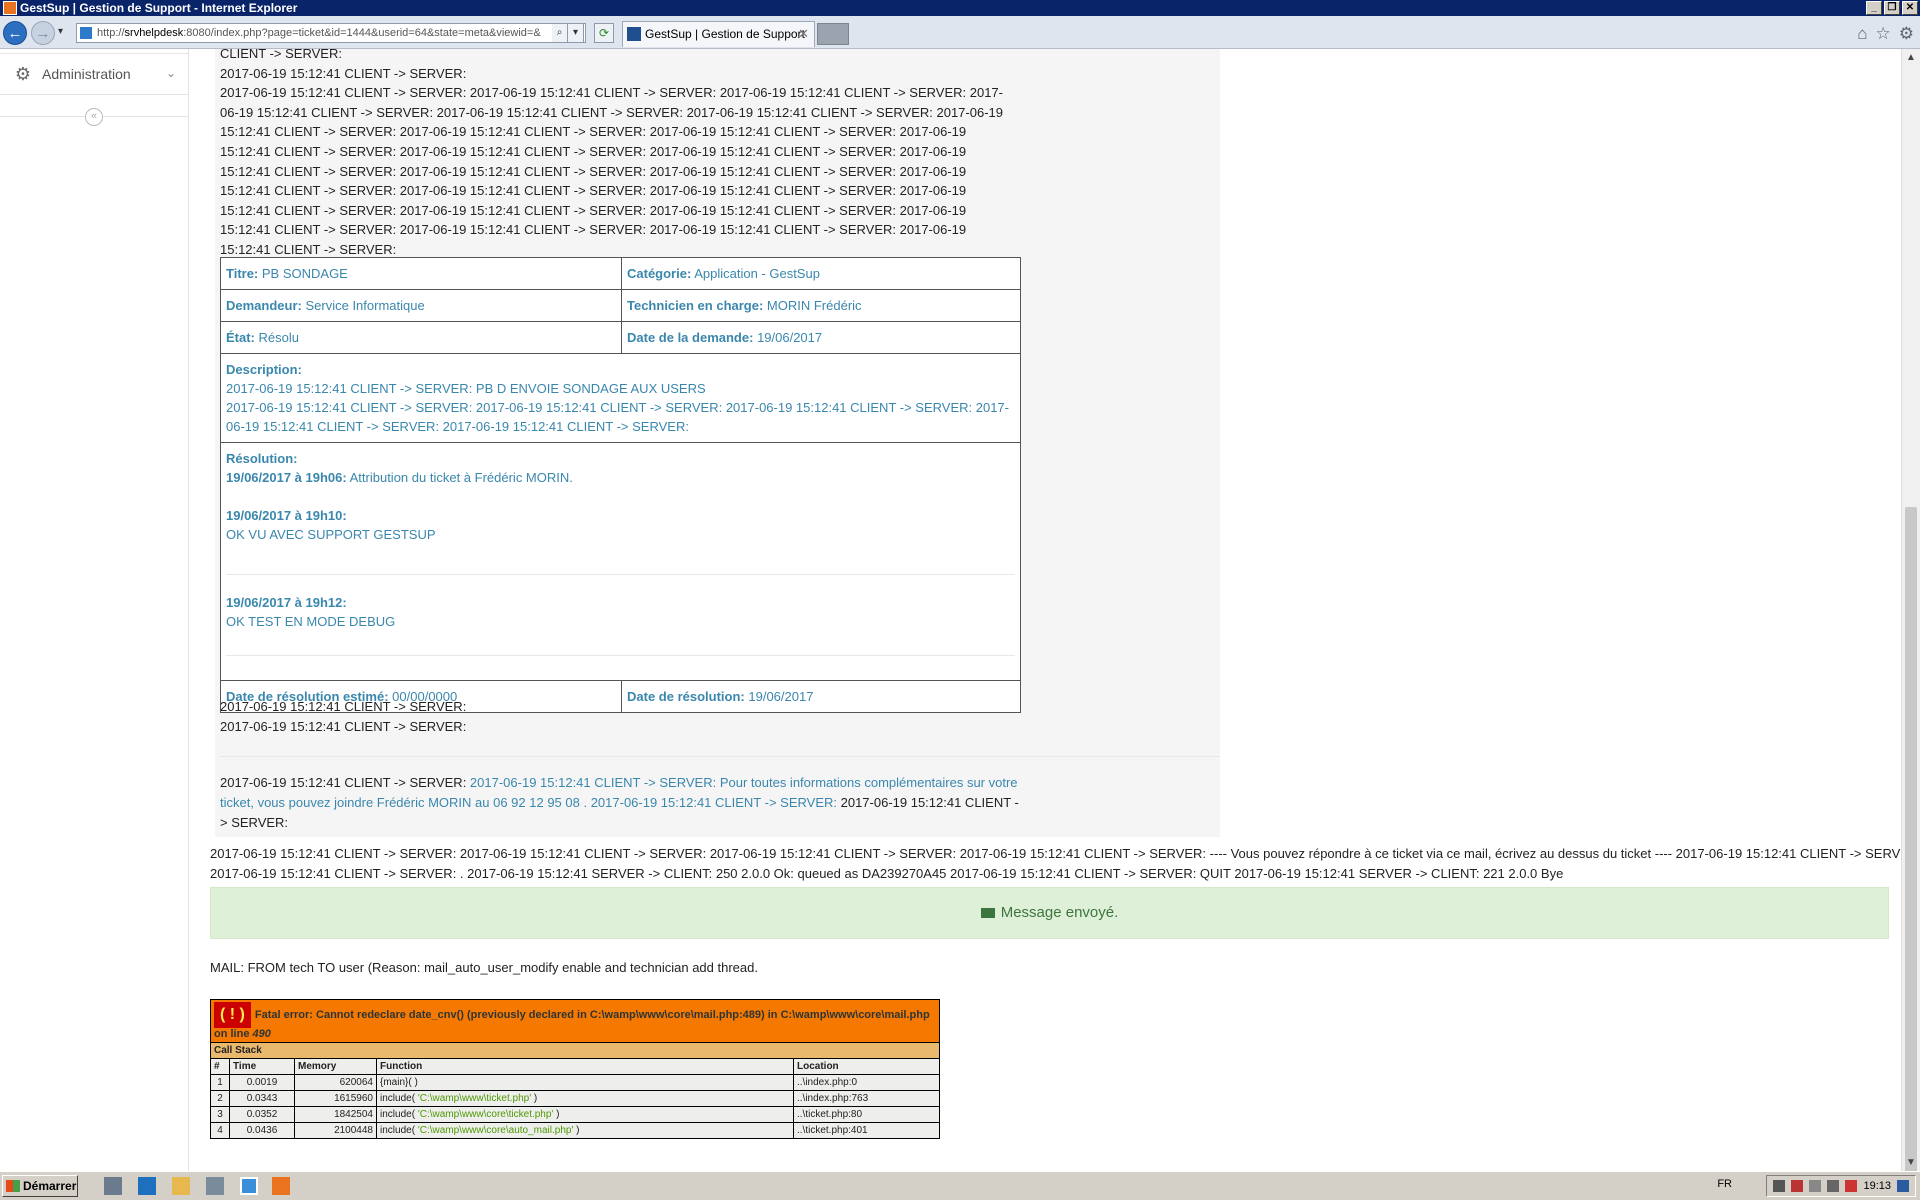  Describe the element at coordinates (94, 117) in the screenshot. I see `collapse-sidebar-icon: «` at that location.